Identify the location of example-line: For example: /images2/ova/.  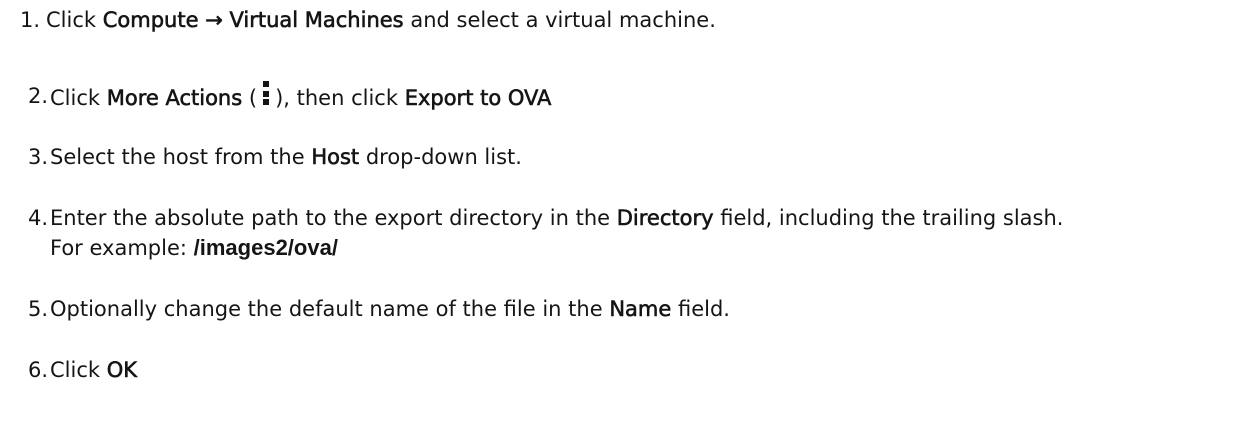
(655, 248).